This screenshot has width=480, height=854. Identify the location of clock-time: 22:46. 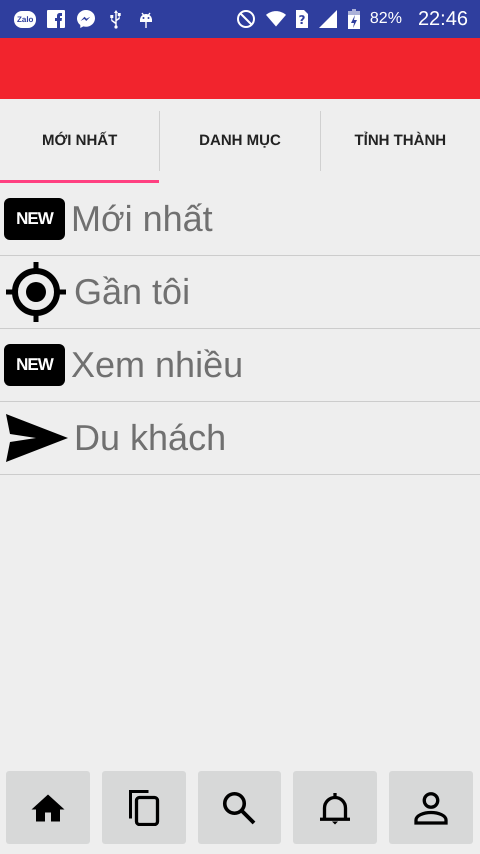
(443, 19).